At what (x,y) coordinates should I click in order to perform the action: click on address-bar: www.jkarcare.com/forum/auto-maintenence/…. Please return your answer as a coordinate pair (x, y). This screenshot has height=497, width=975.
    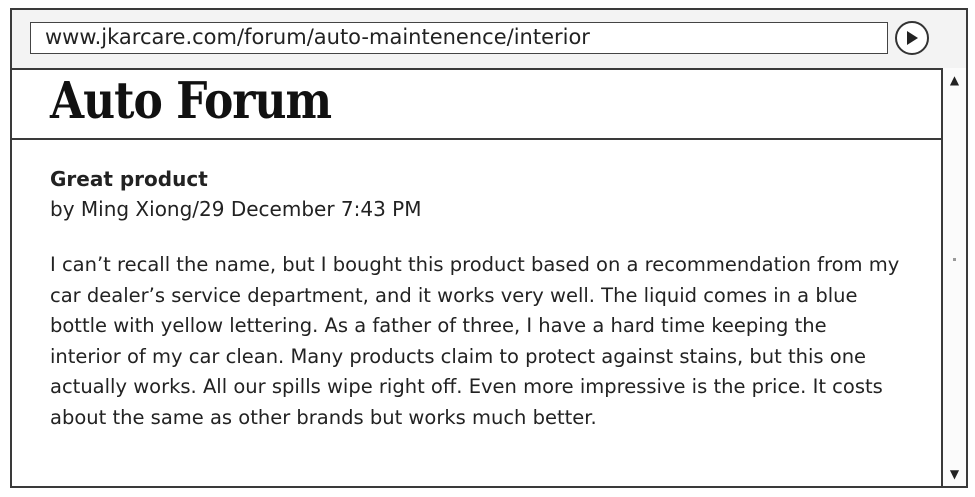
    Looking at the image, I should click on (489, 40).